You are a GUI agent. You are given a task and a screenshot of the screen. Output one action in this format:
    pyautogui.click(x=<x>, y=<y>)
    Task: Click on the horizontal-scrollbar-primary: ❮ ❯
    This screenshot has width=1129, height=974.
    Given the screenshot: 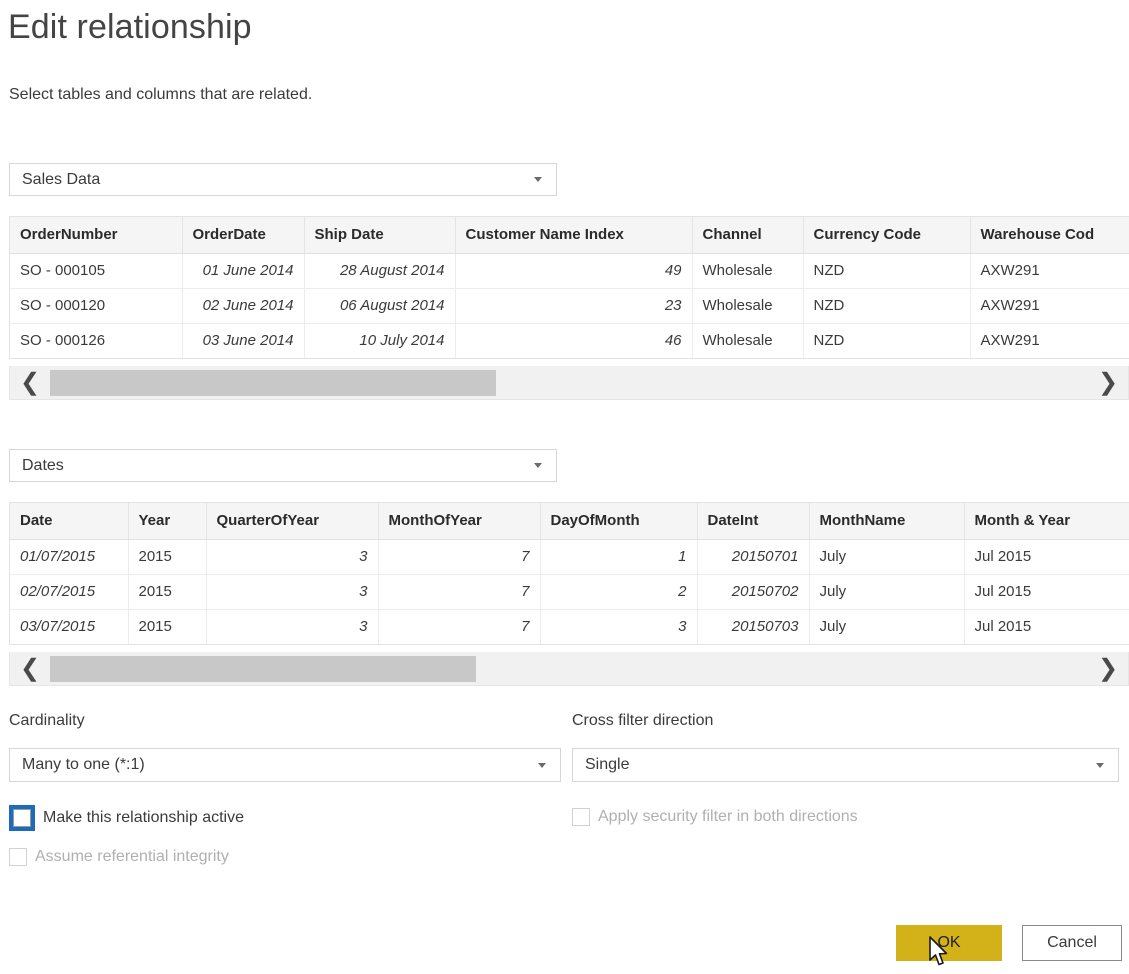 What is the action you would take?
    pyautogui.click(x=569, y=383)
    